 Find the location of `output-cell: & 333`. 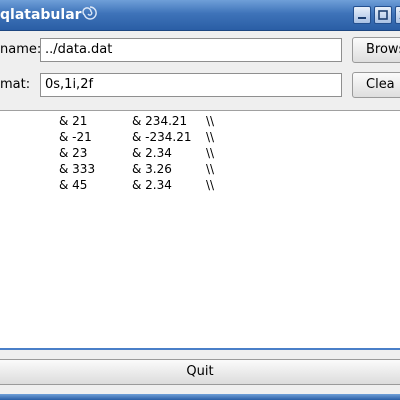

output-cell: & 333 is located at coordinates (77, 169).